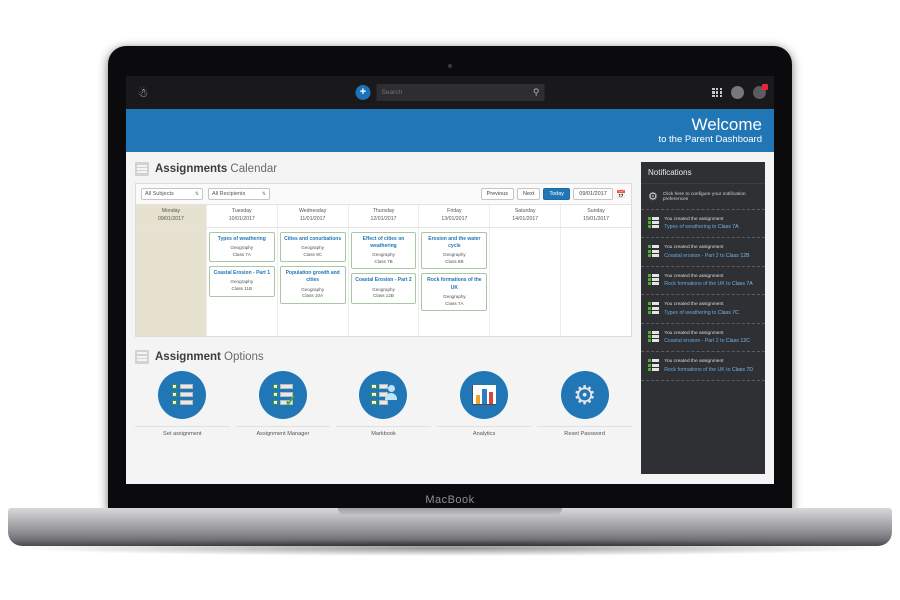  Describe the element at coordinates (450, 130) in the screenshot. I see `welcome-banner: Welcome to the Parent Dashboard` at that location.